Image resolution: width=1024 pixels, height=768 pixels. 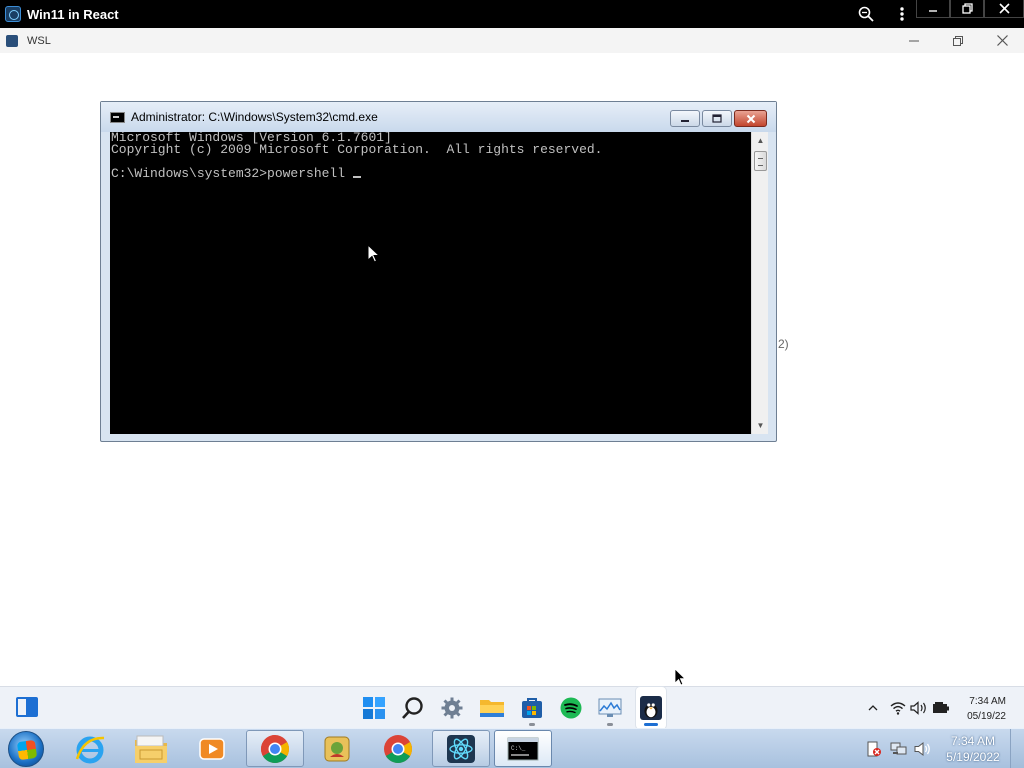 I want to click on windows-explorer-icon, so click(x=151, y=749).